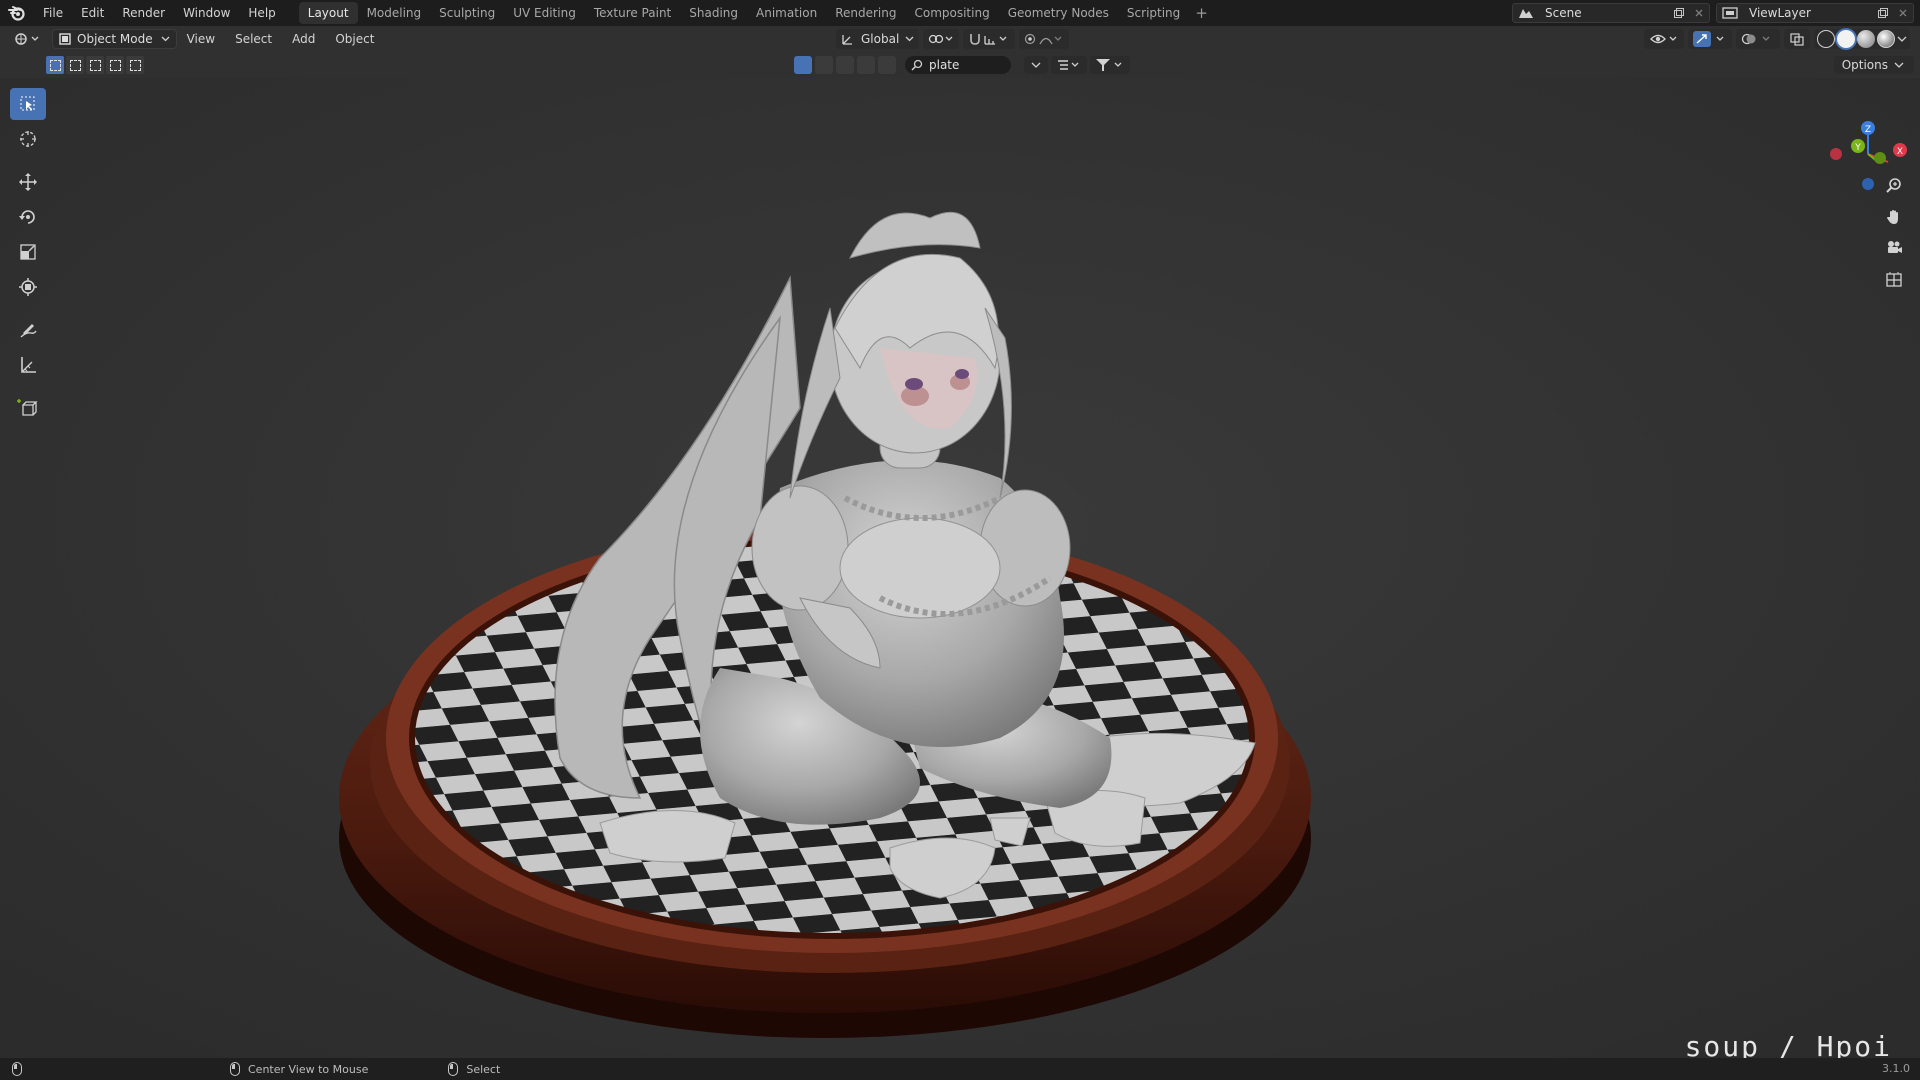 This screenshot has height=1080, width=1920. I want to click on selection-mode-group, so click(95, 65).